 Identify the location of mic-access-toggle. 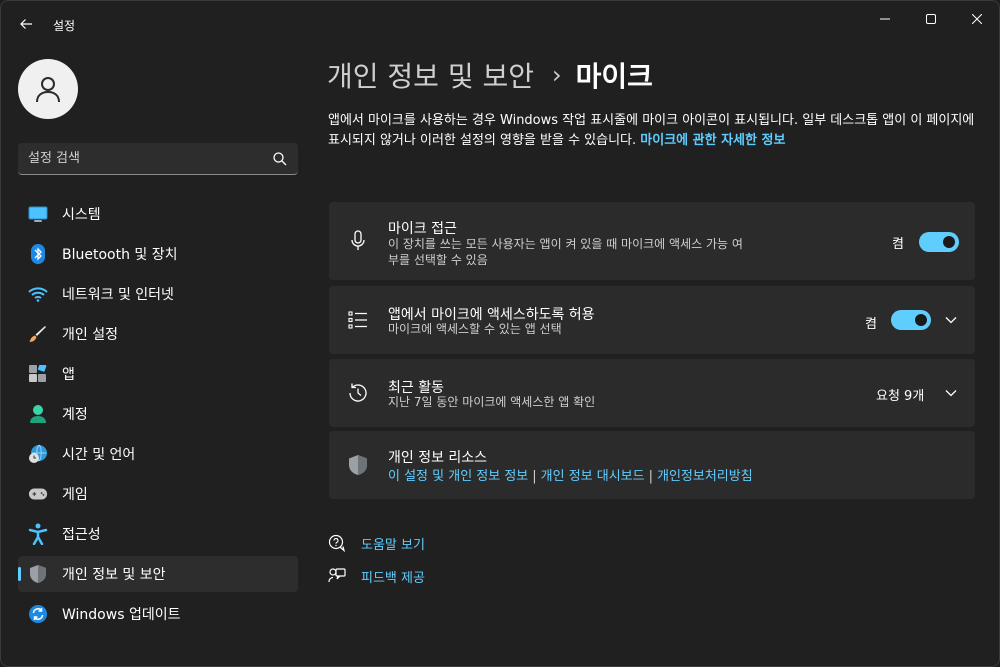
(939, 242).